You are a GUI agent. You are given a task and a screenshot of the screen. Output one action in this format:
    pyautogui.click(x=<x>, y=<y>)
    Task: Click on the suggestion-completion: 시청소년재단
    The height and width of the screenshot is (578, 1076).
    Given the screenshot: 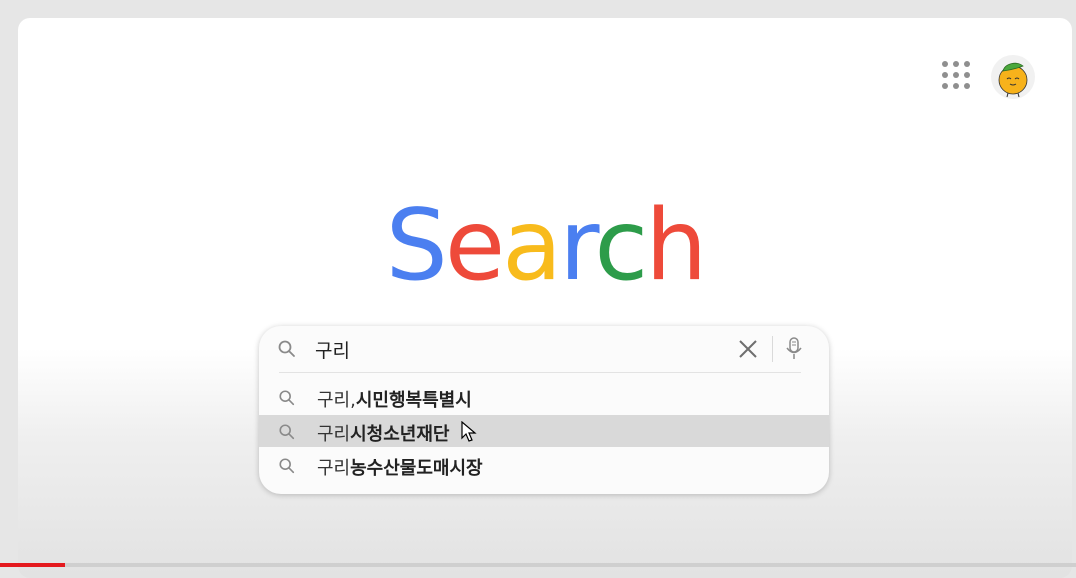 What is the action you would take?
    pyautogui.click(x=400, y=434)
    